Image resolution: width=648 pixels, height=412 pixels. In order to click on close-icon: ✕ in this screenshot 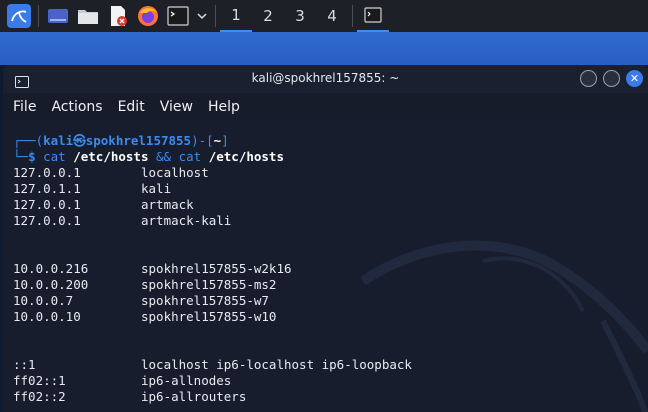, I will do `click(634, 78)`.